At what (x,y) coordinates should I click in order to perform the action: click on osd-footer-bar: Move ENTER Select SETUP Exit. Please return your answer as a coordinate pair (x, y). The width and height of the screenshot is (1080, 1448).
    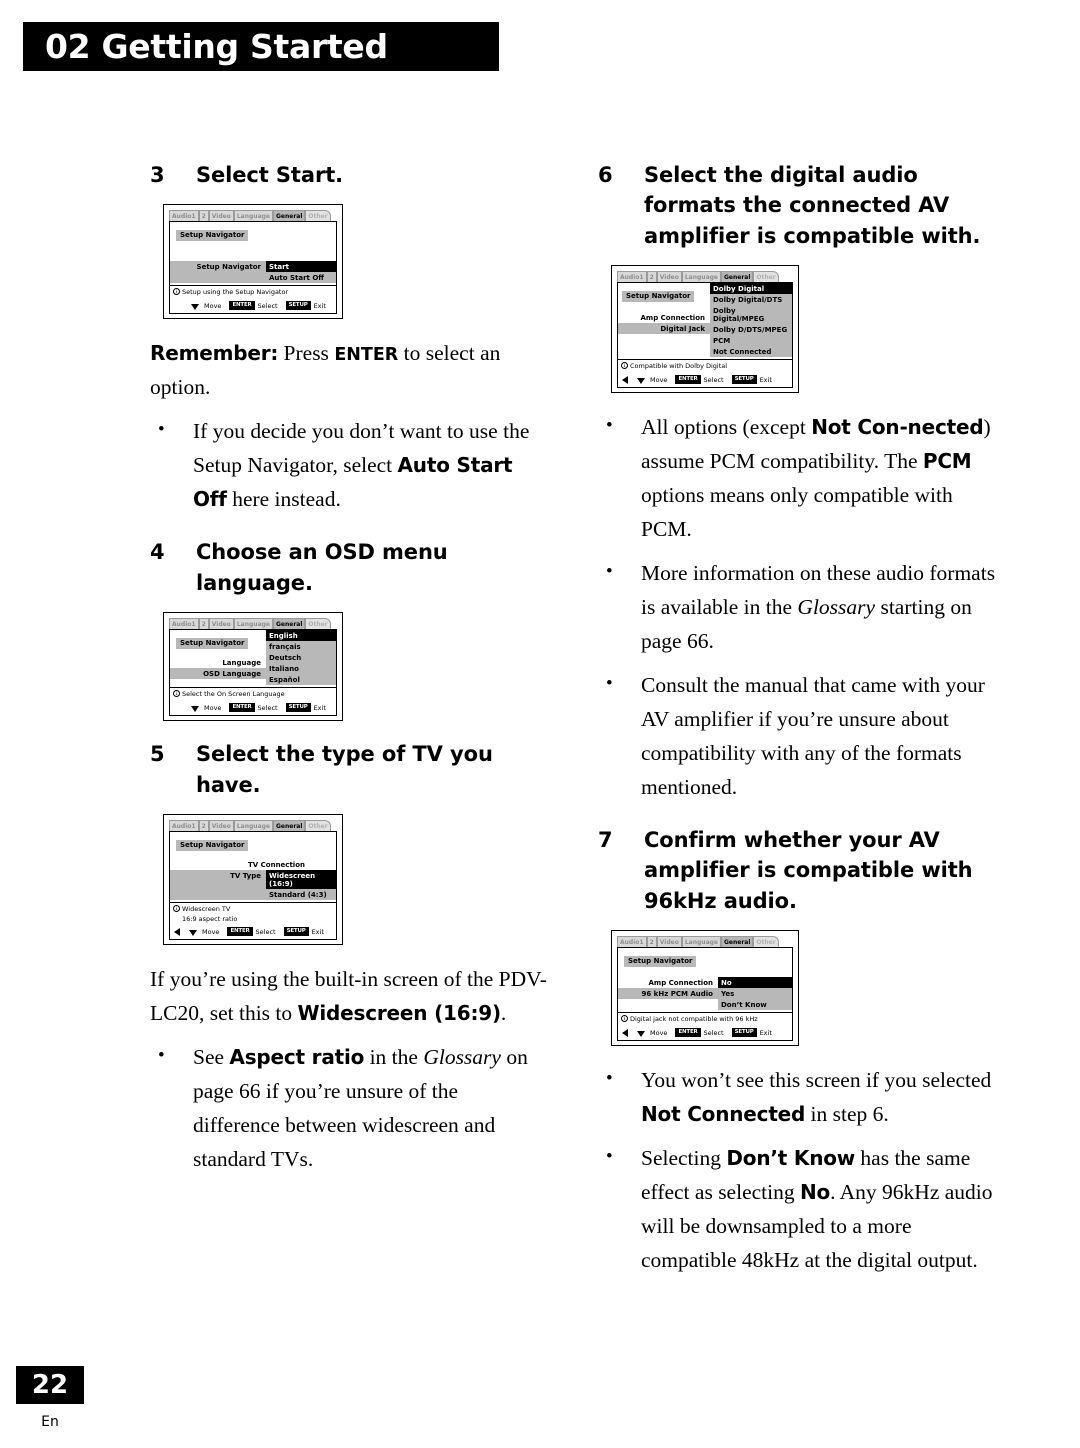
    Looking at the image, I should click on (253, 707).